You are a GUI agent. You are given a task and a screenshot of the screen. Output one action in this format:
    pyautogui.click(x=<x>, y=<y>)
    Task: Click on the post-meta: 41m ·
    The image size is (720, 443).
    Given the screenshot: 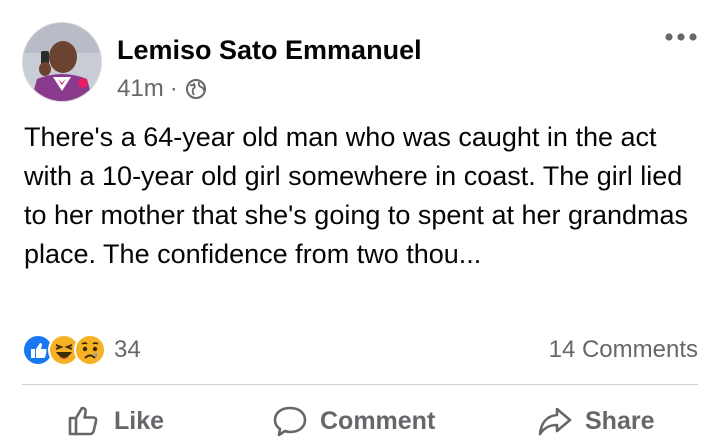 What is the action you would take?
    pyautogui.click(x=162, y=89)
    